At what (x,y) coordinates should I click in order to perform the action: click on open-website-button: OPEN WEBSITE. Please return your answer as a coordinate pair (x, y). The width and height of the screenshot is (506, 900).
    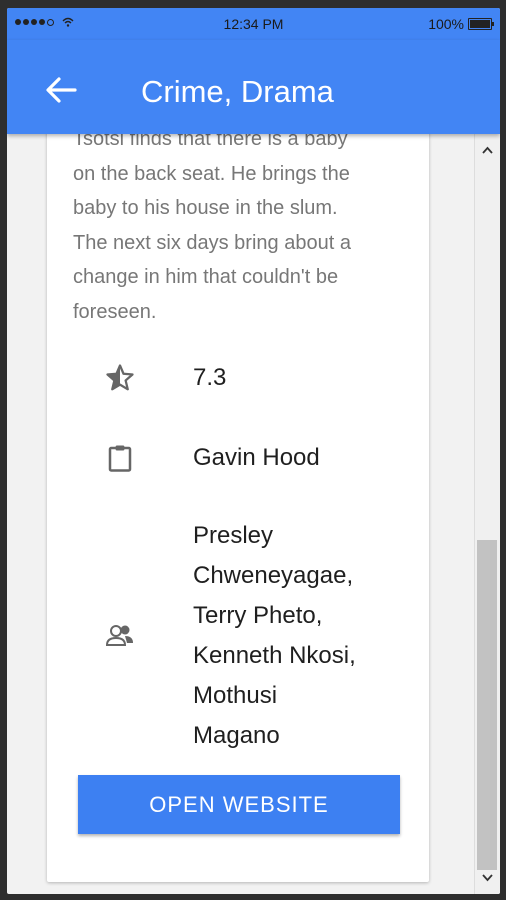
    Looking at the image, I should click on (239, 804).